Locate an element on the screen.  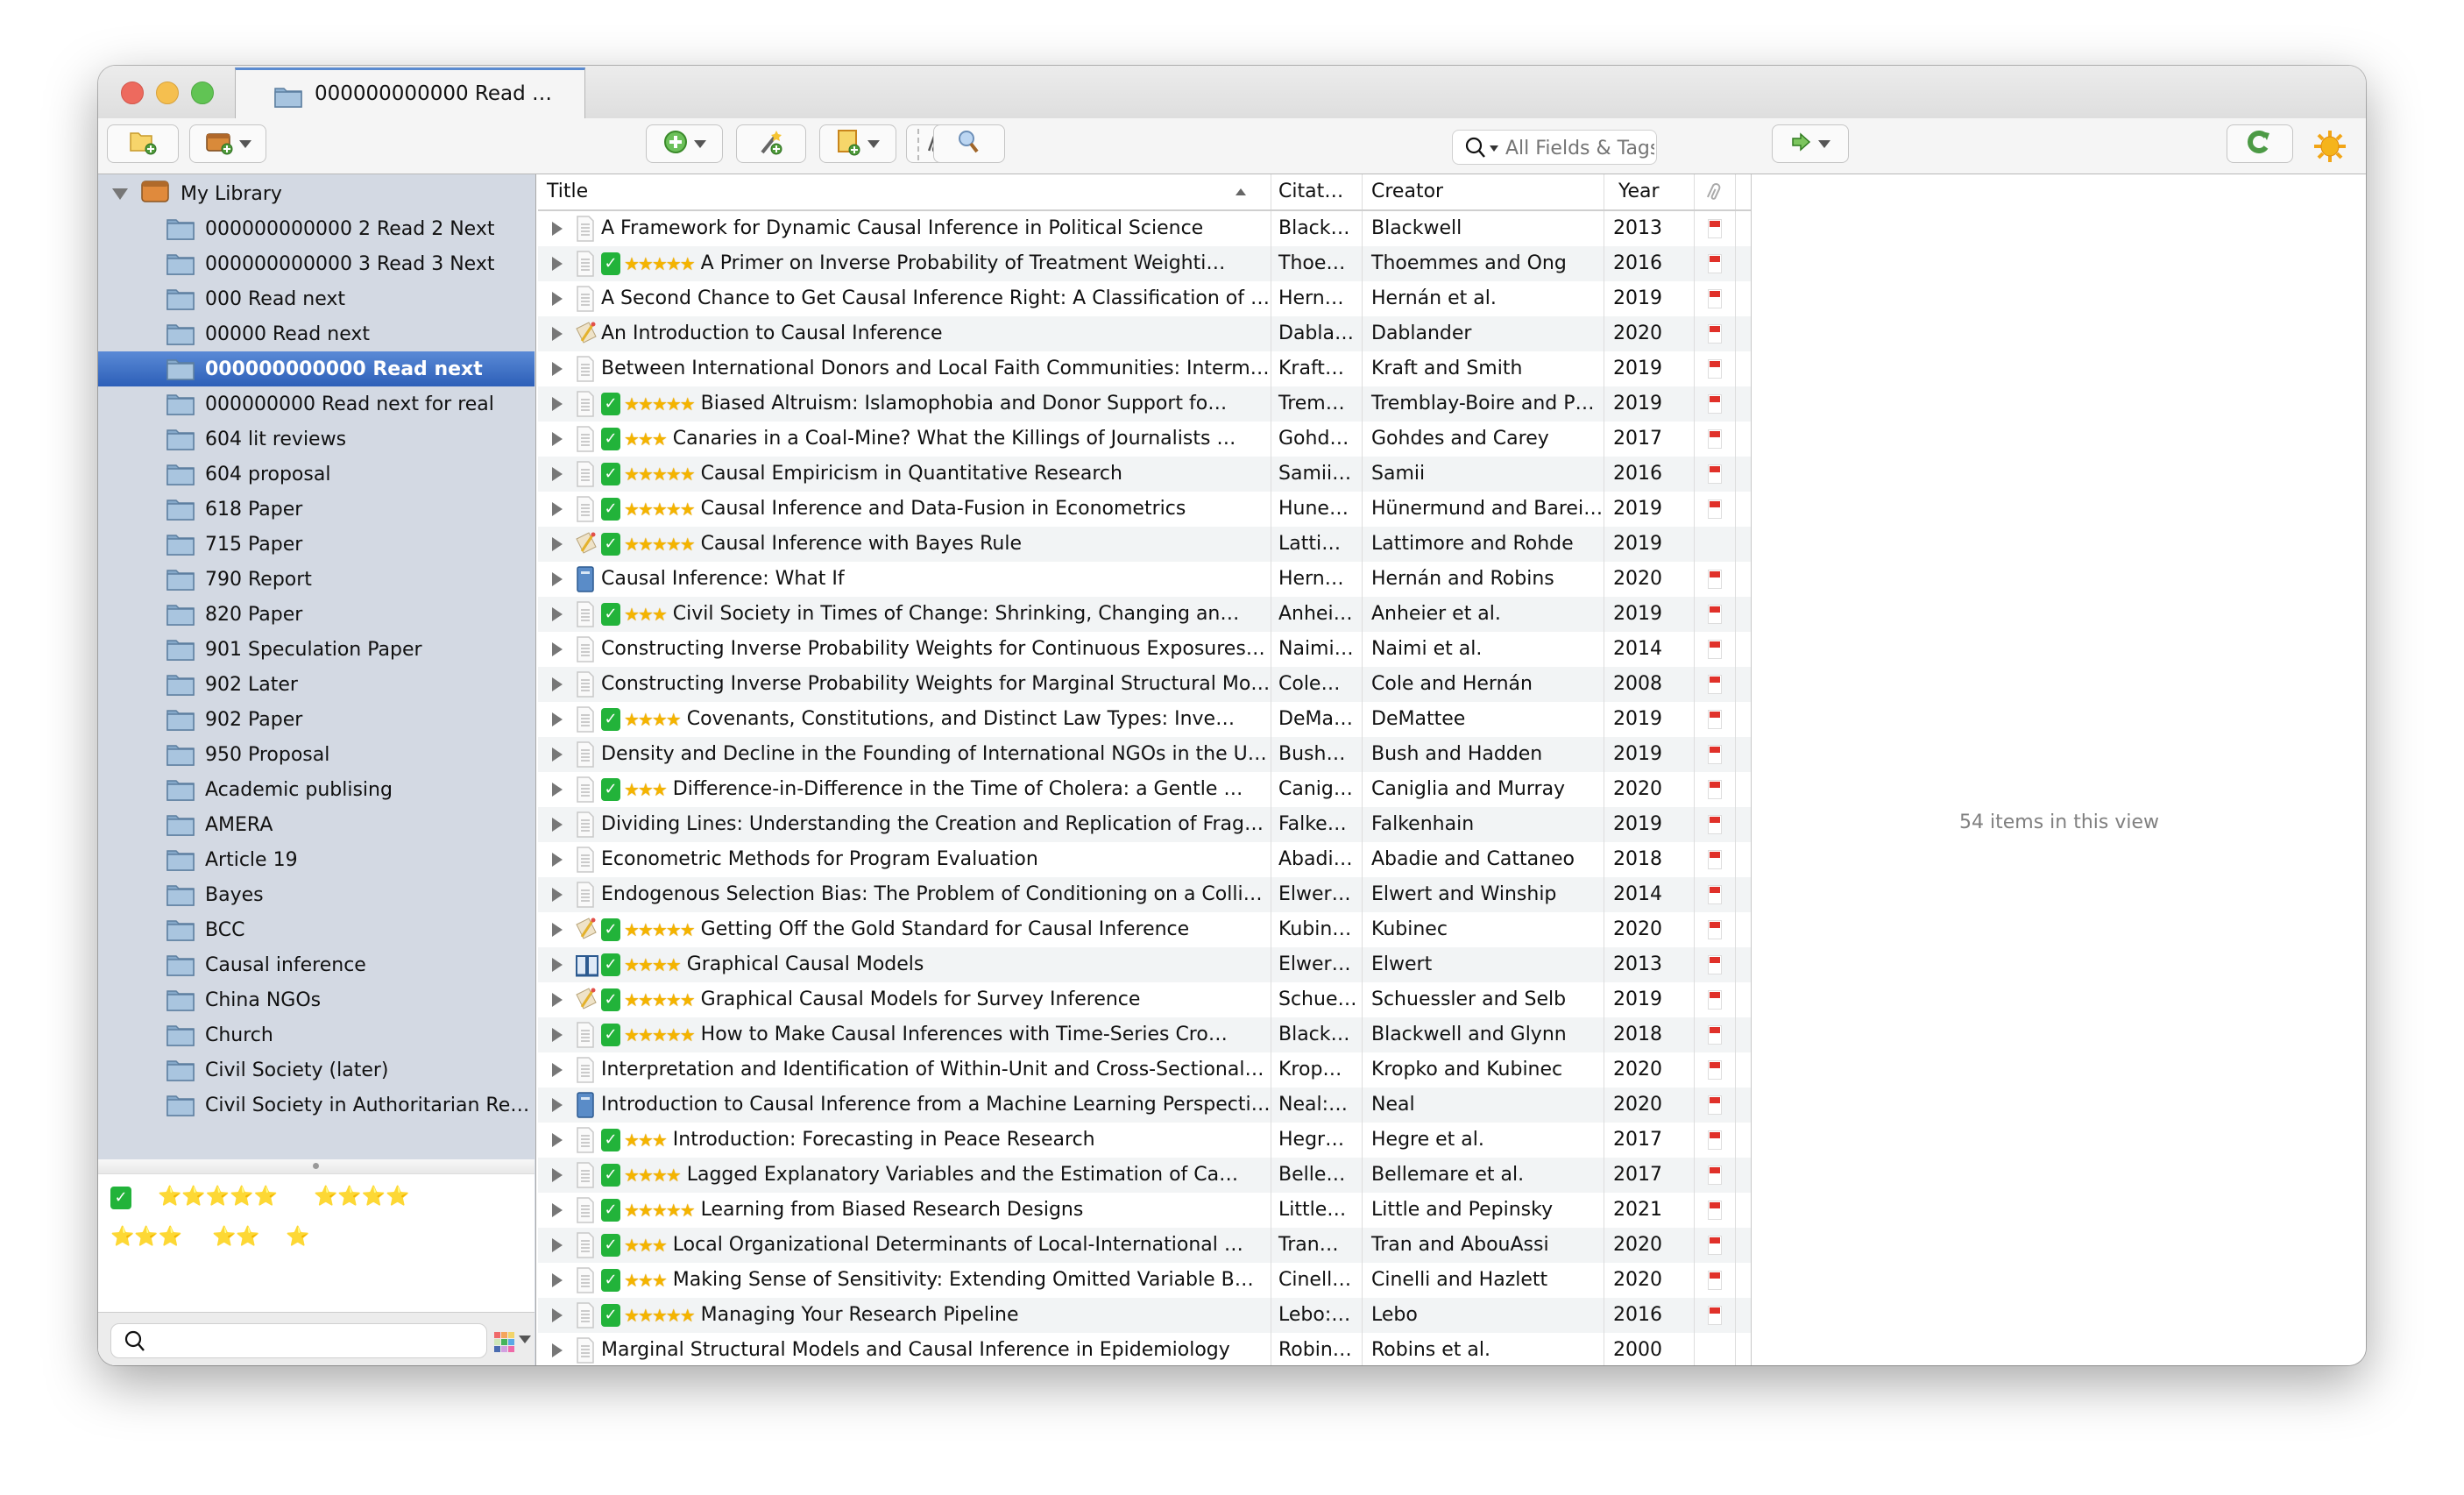
search-input is located at coordinates (1580, 148).